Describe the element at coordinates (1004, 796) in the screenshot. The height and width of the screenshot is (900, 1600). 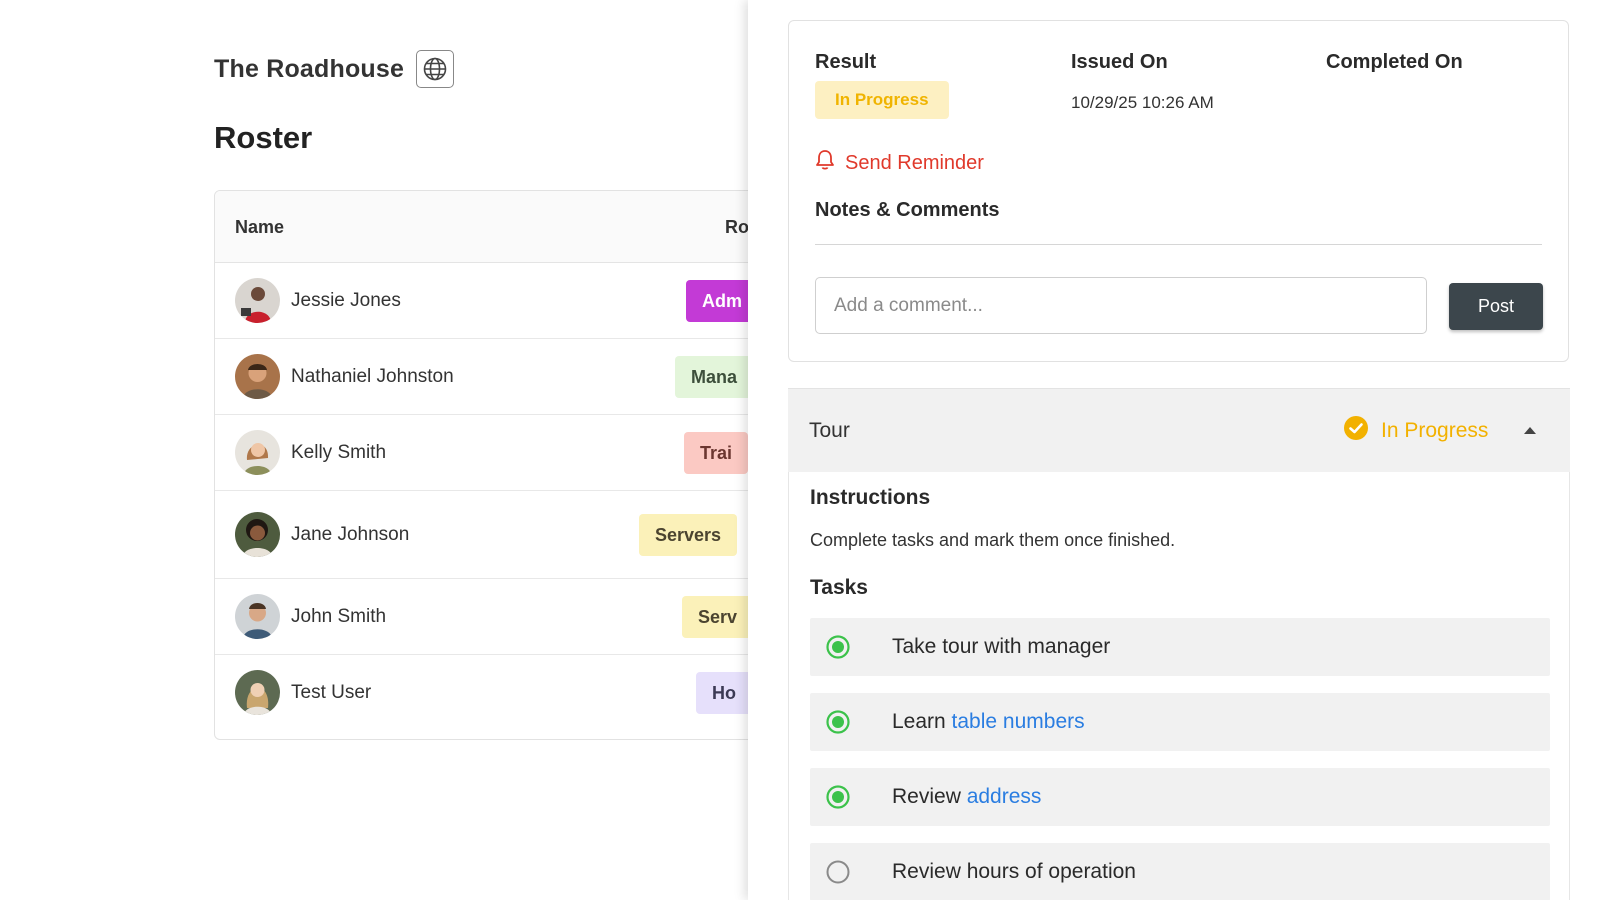
I see `task-link: address` at that location.